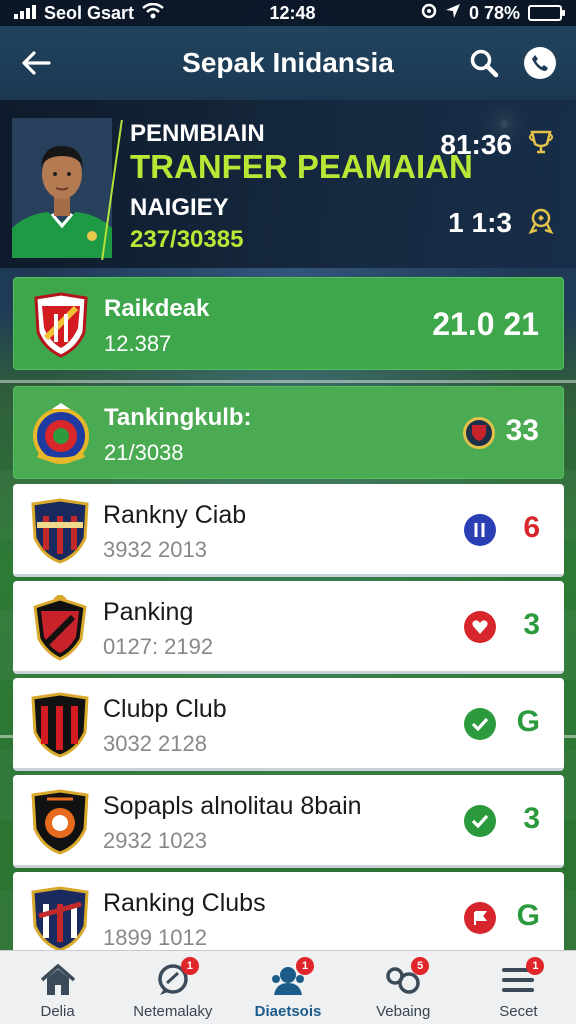 The height and width of the screenshot is (1024, 576). Describe the element at coordinates (494, 12) in the screenshot. I see `battery-percent: 0 78%` at that location.